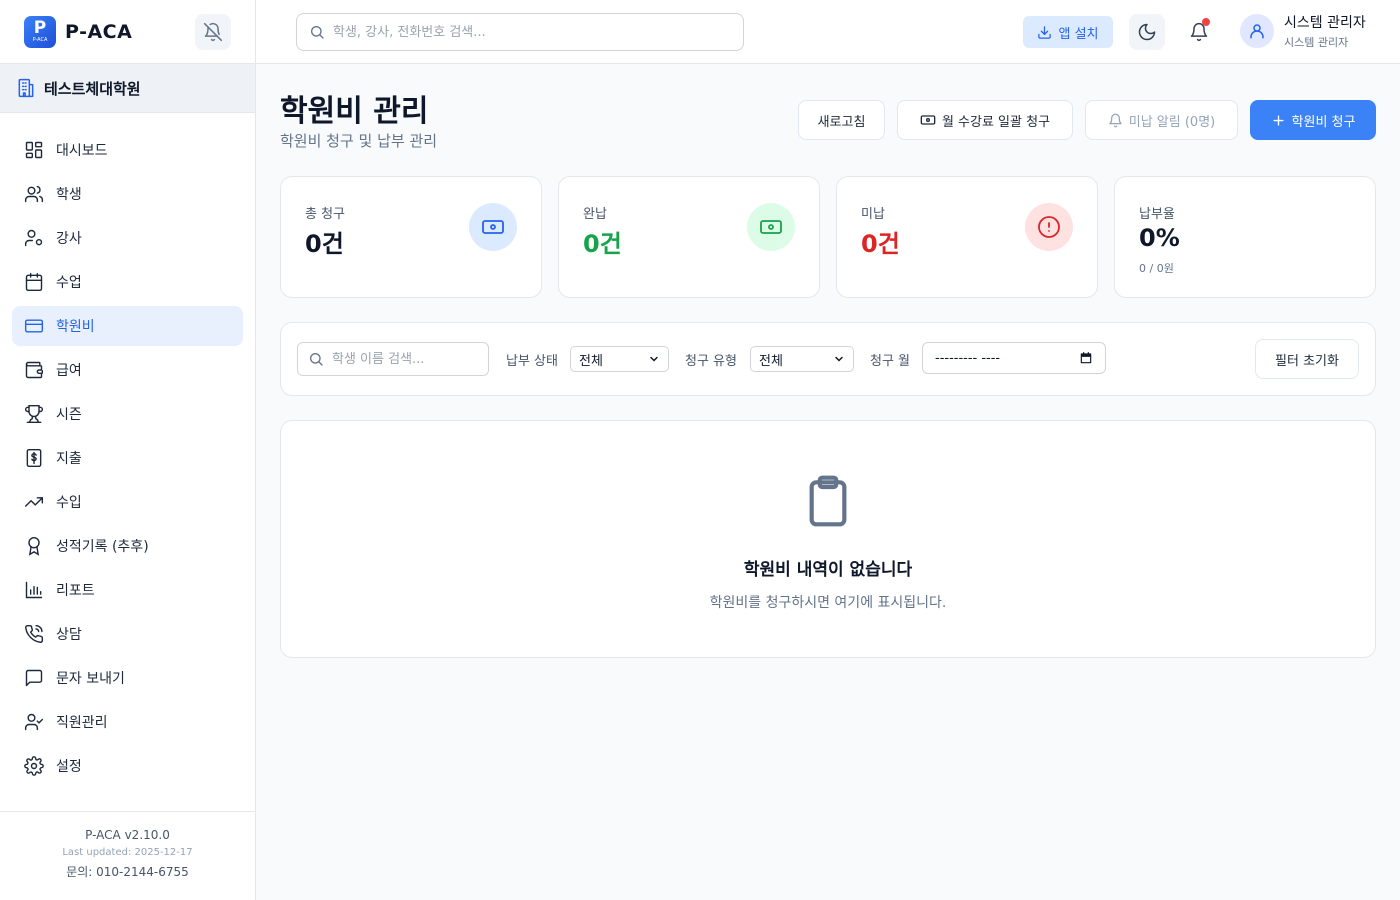 Image resolution: width=1400 pixels, height=900 pixels. I want to click on page-title: 학원비 관리, so click(354, 111).